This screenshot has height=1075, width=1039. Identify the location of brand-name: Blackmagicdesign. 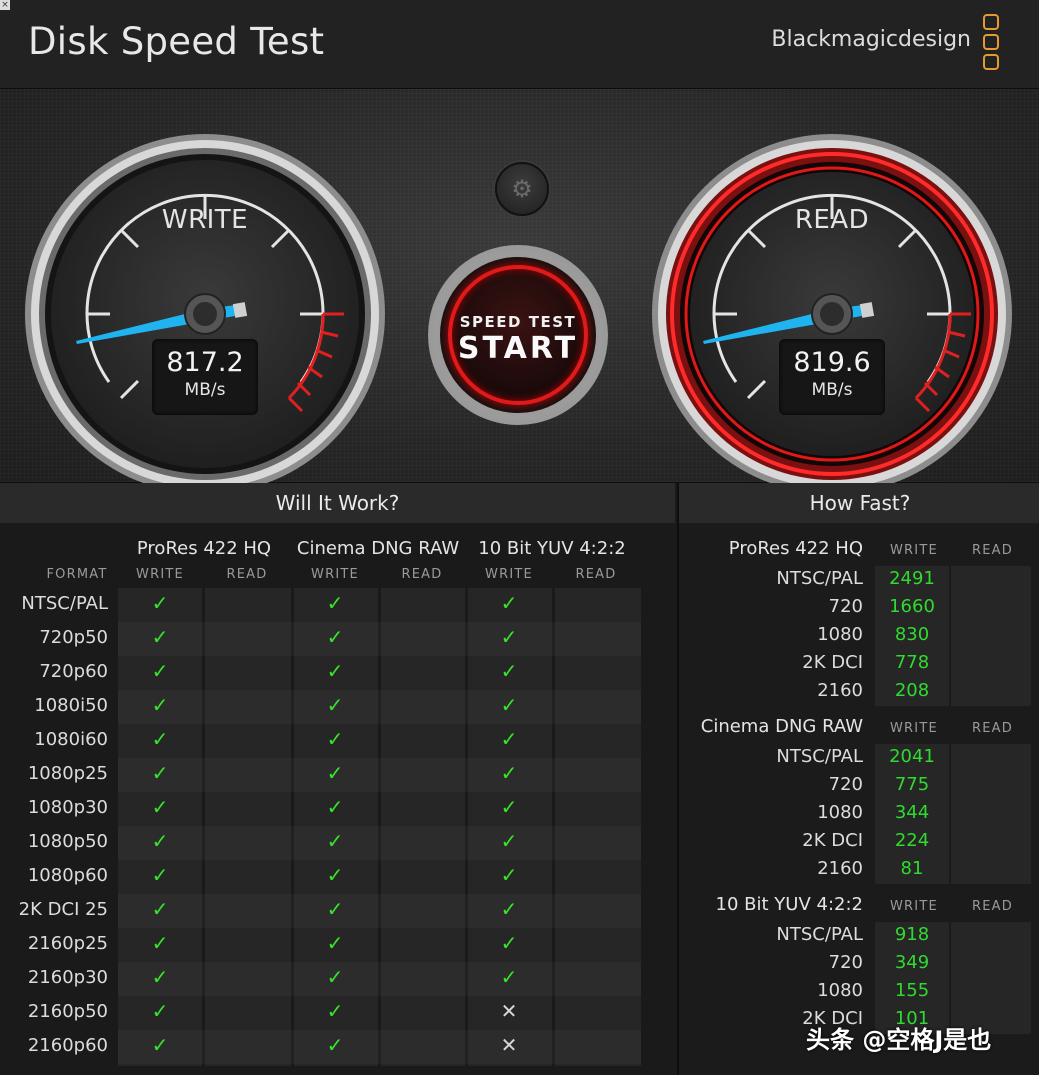
(871, 39).